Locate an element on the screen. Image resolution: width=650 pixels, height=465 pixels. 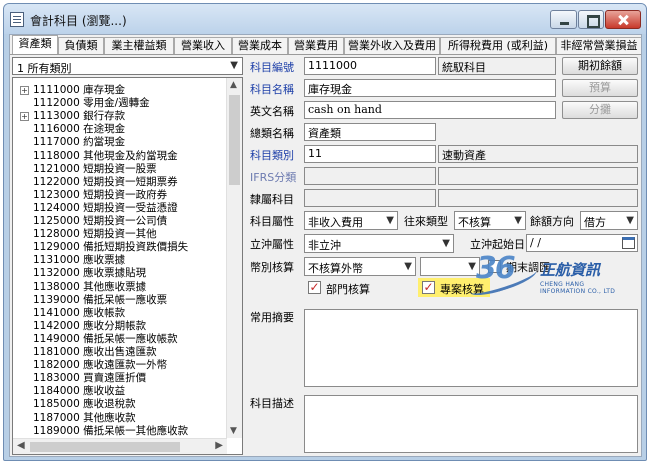
scroll-left-icon: ◀ is located at coordinates (21, 445).